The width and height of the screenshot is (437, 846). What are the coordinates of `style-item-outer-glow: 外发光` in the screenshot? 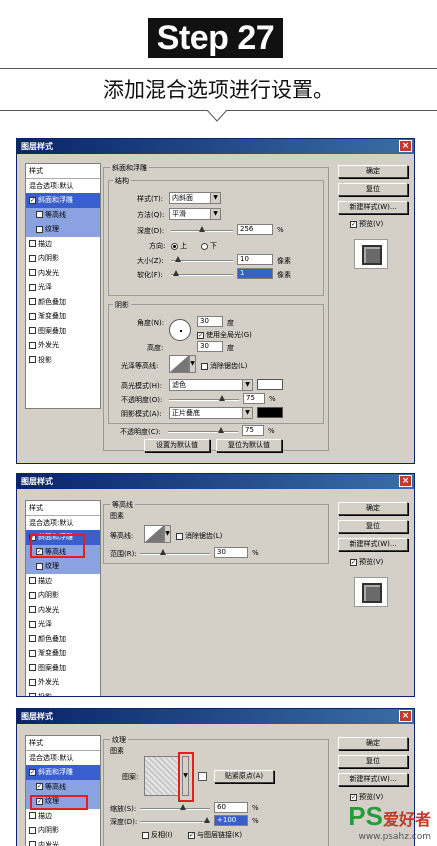 It's located at (63, 682).